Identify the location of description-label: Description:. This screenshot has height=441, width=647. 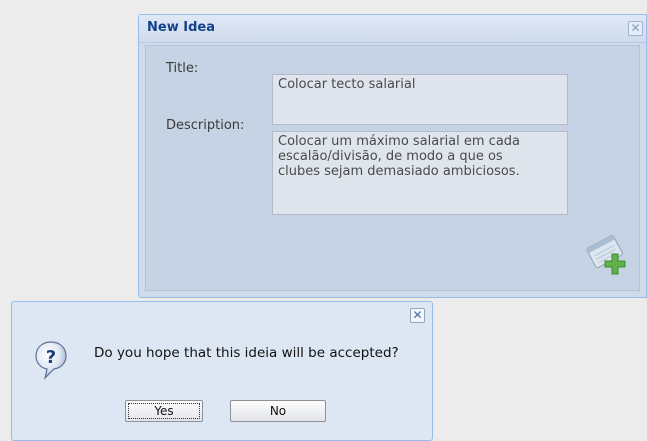
(205, 125).